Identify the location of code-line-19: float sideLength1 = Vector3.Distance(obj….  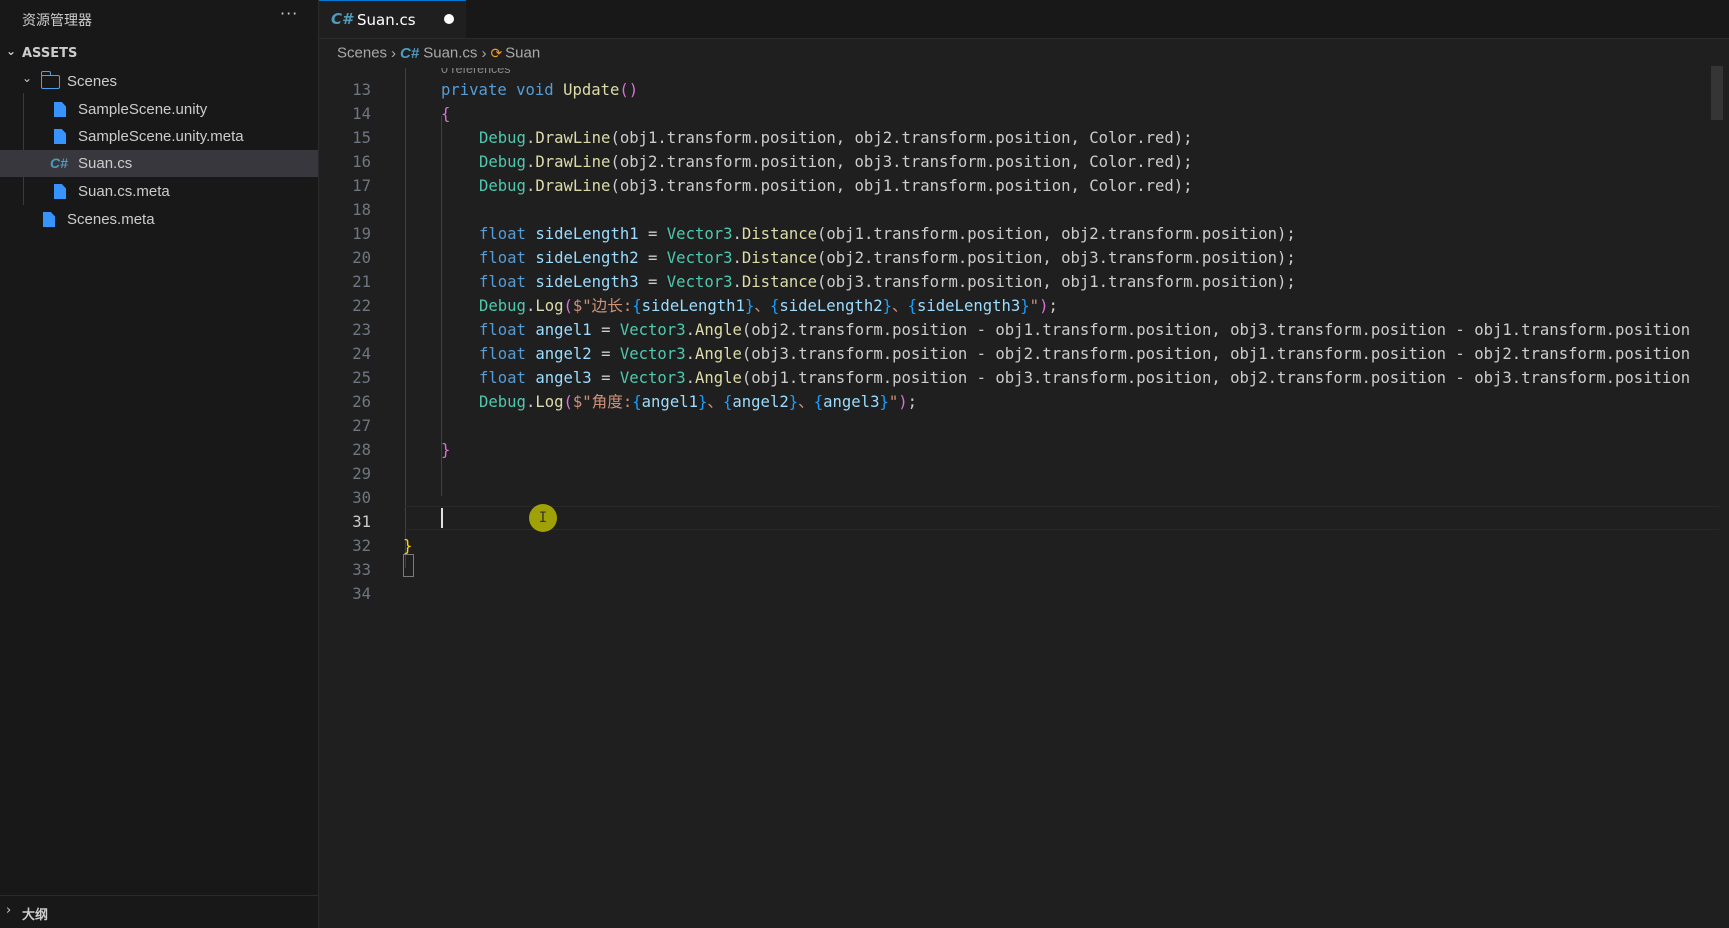
(887, 234).